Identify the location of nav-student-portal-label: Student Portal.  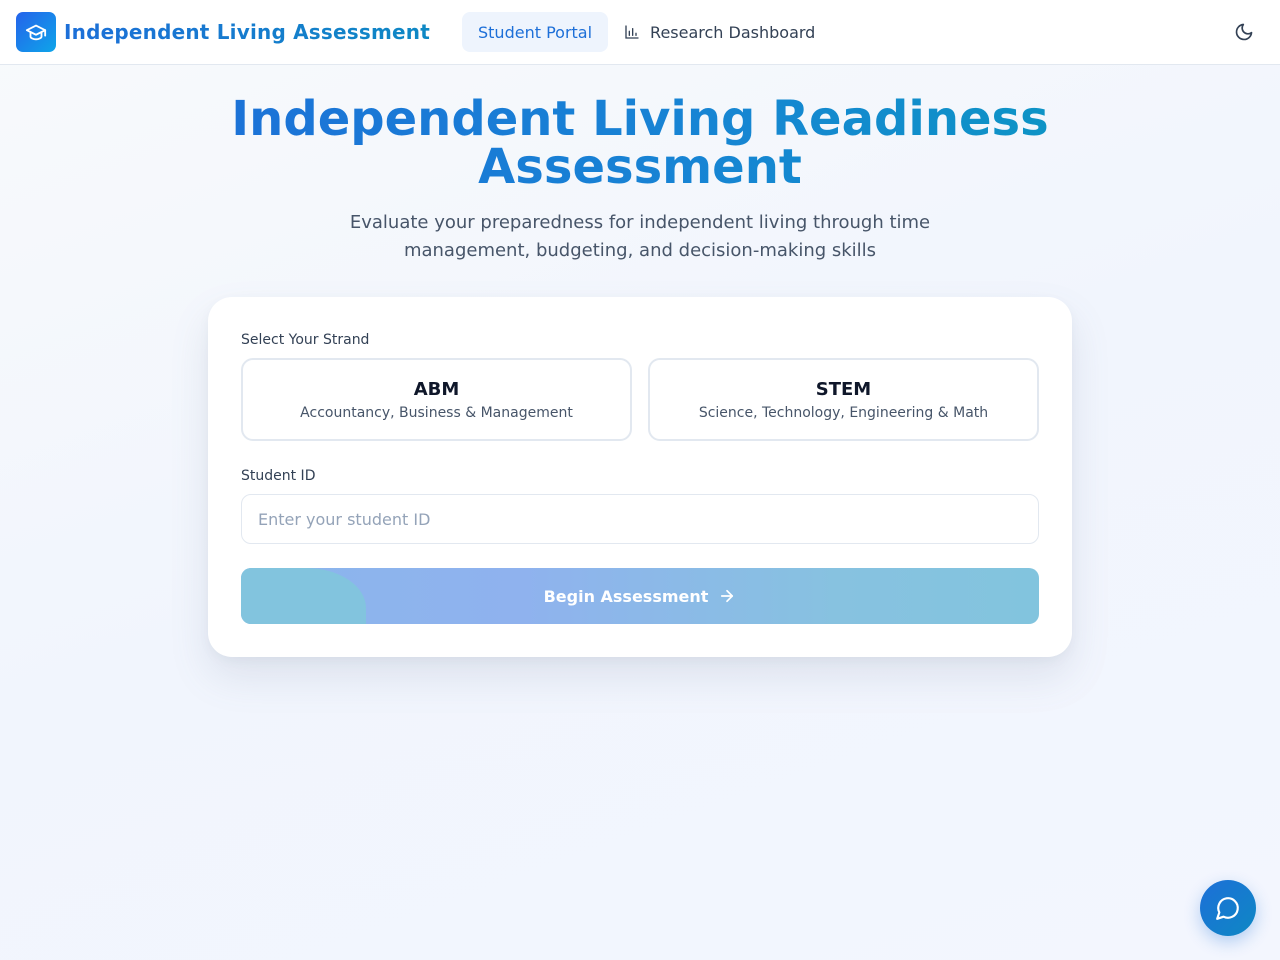
(535, 32).